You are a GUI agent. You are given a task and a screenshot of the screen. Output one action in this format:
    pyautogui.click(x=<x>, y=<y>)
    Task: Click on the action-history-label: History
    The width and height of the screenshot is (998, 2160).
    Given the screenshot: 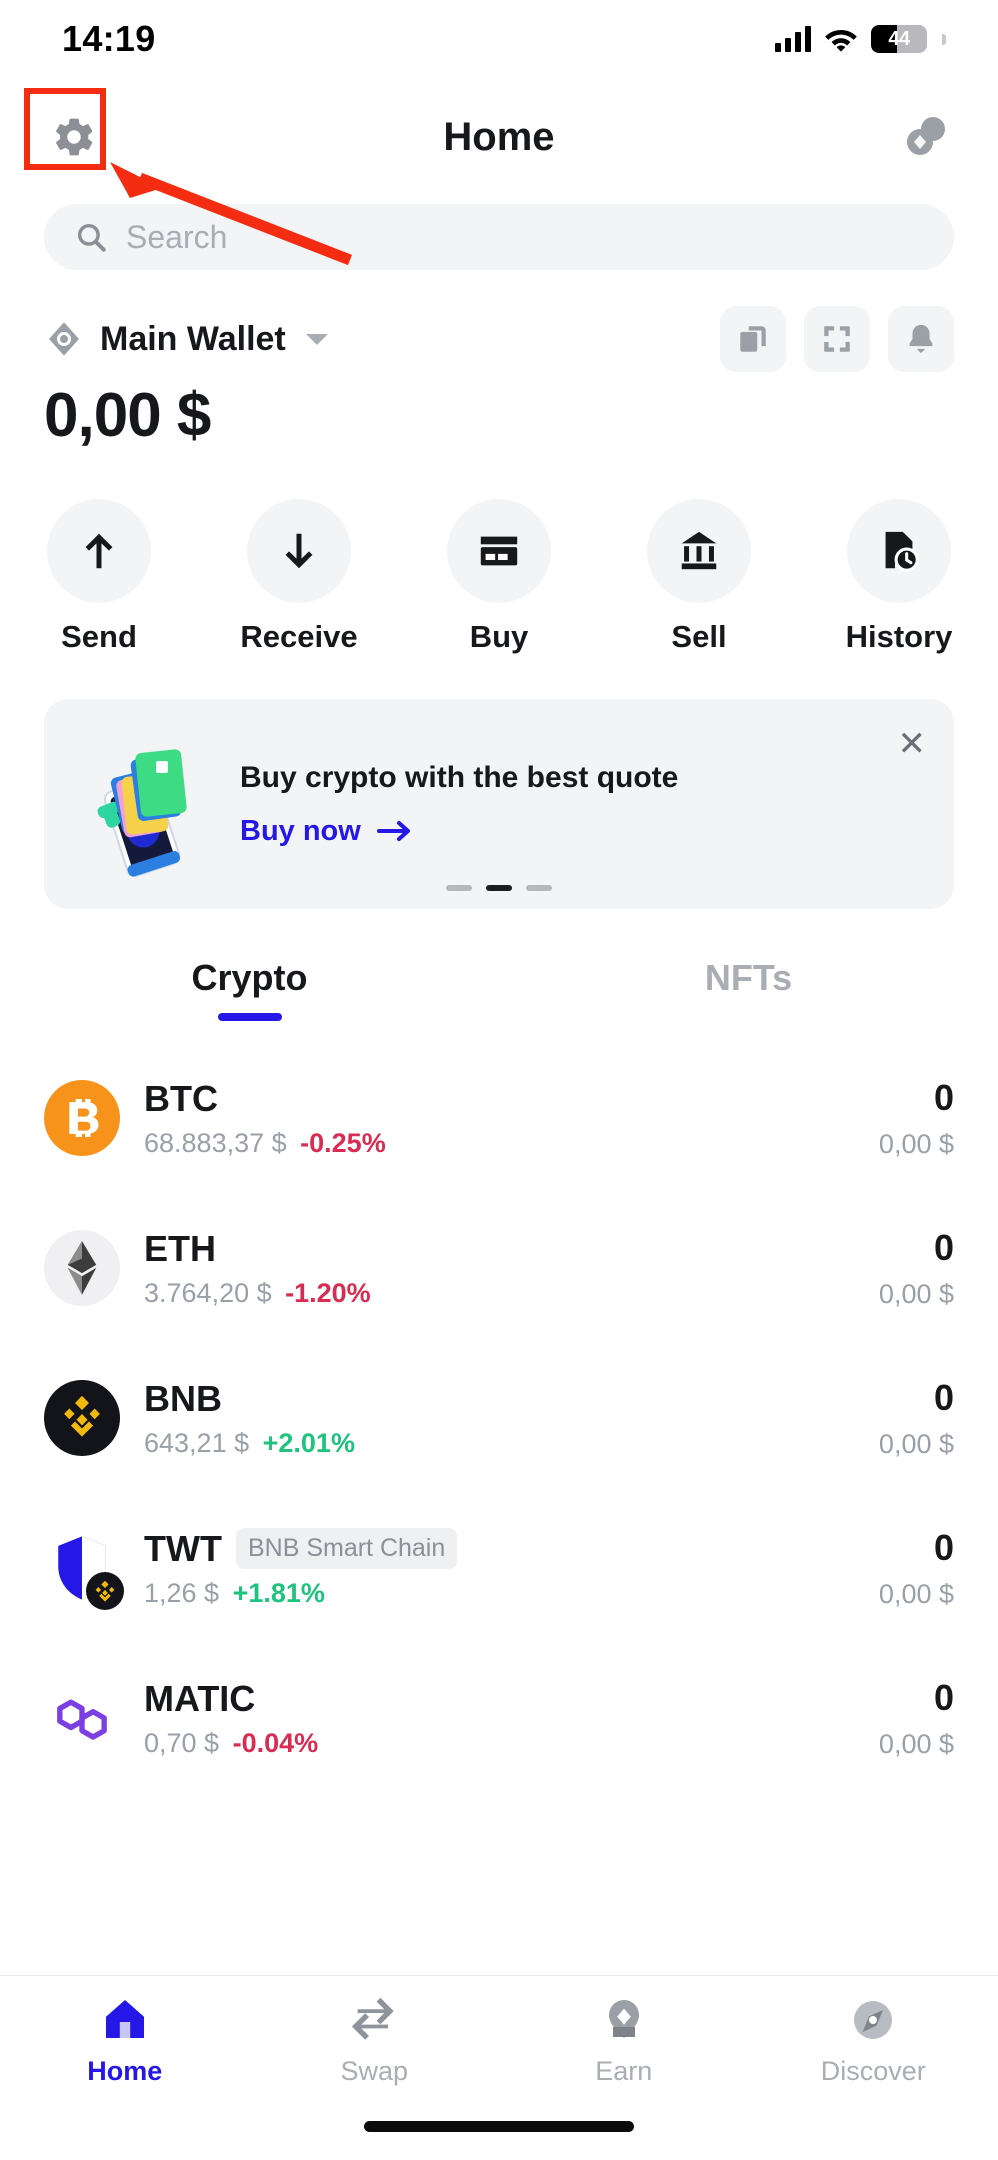 What is the action you would take?
    pyautogui.click(x=899, y=636)
    